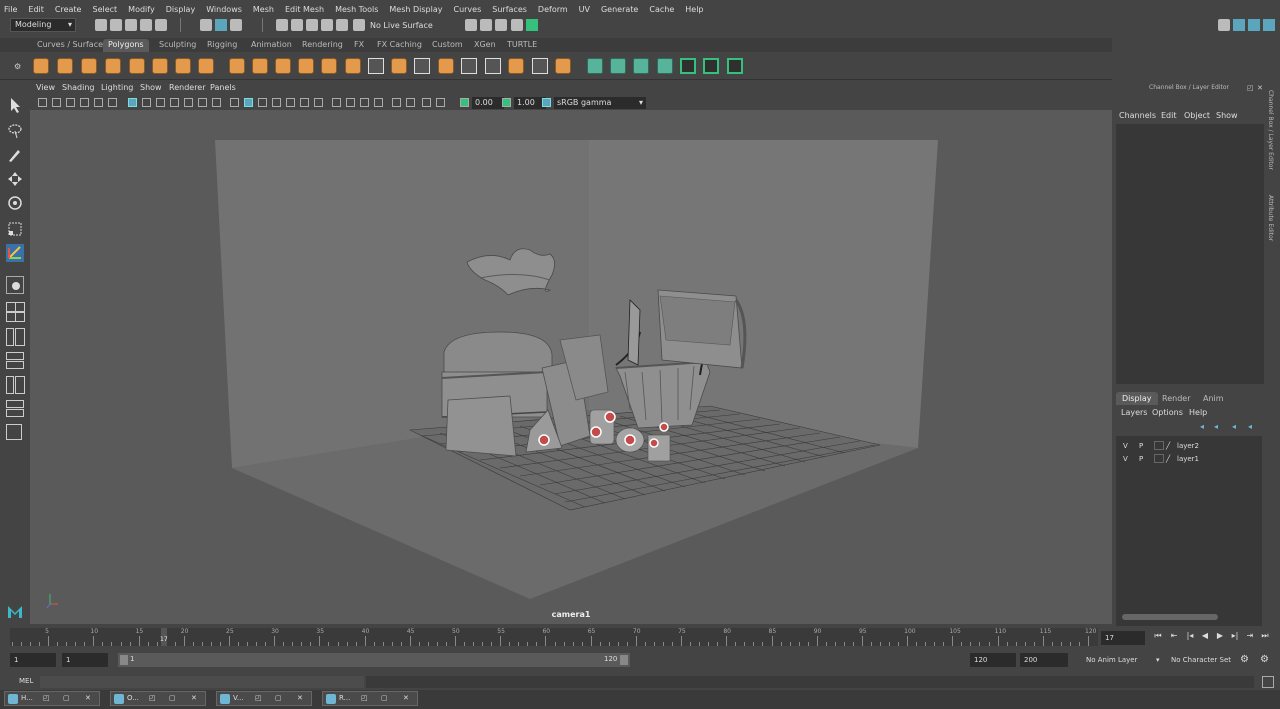 The width and height of the screenshot is (1280, 709). What do you see at coordinates (364, 698) in the screenshot?
I see `restore-icon: ◰` at bounding box center [364, 698].